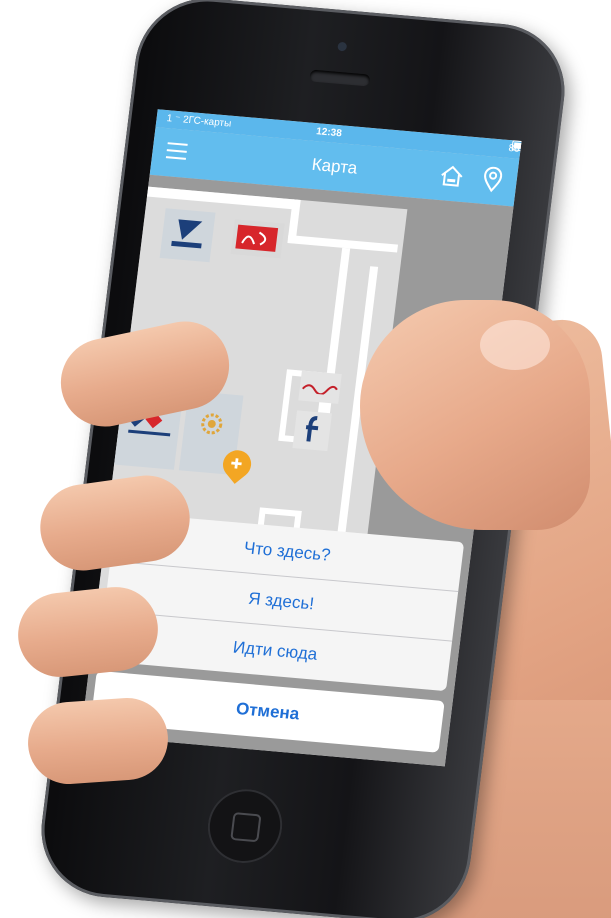 The width and height of the screenshot is (611, 918). I want to click on star-icon: ✚, so click(236, 463).